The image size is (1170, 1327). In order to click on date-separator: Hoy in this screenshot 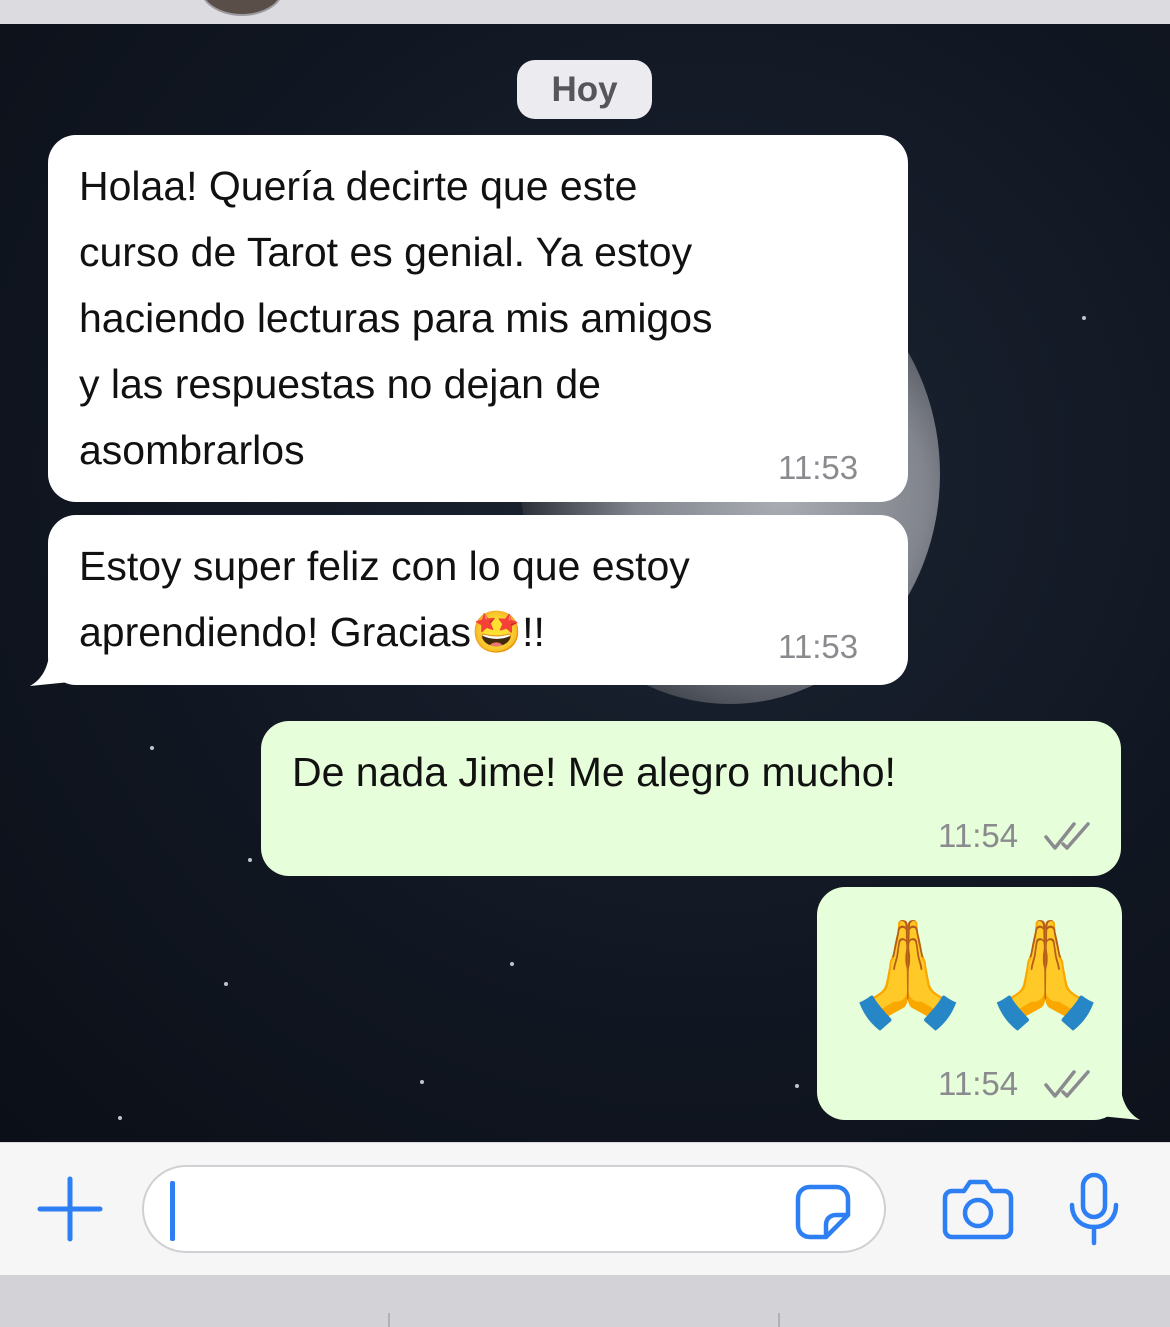, I will do `click(584, 89)`.